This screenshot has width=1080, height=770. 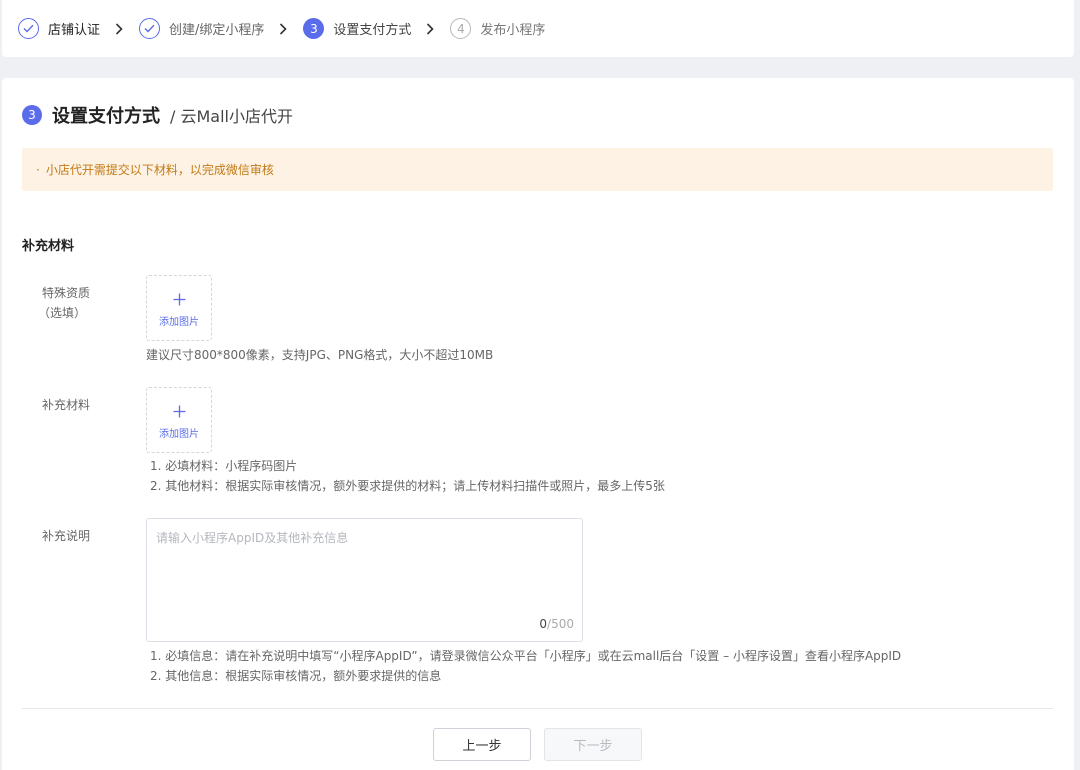 What do you see at coordinates (224, 466) in the screenshot?
I see `hint-item: 1. 必填材料：小程序码图片` at bounding box center [224, 466].